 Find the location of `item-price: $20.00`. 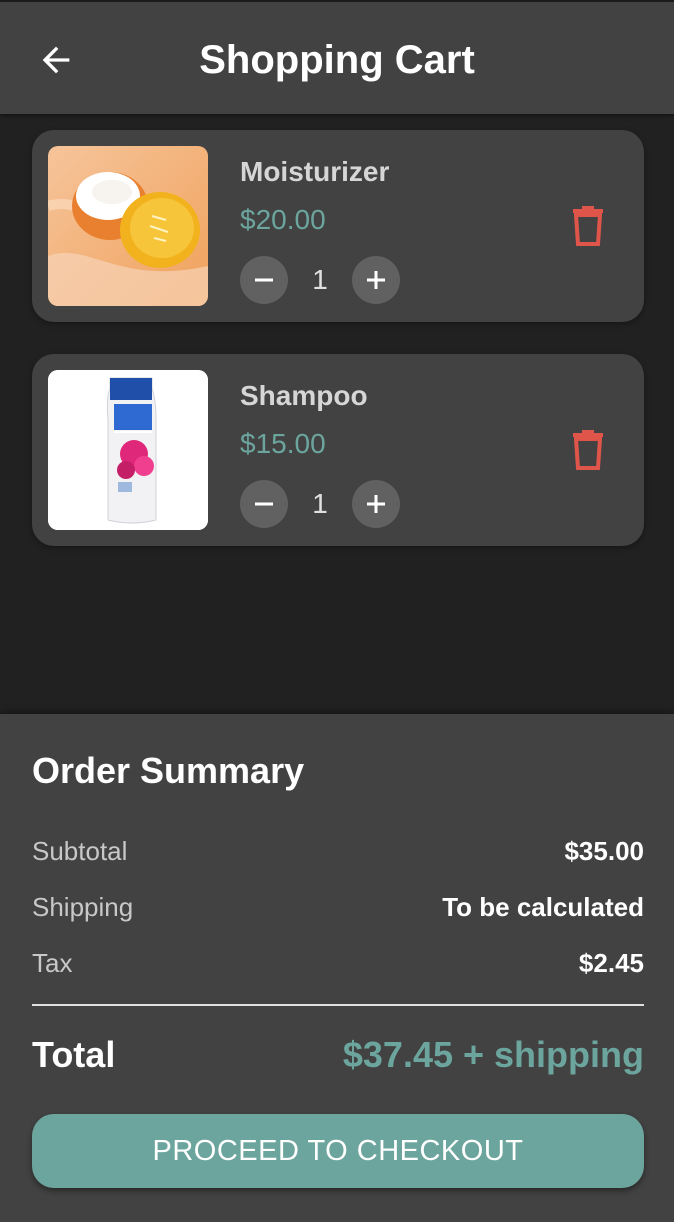

item-price: $20.00 is located at coordinates (283, 219).